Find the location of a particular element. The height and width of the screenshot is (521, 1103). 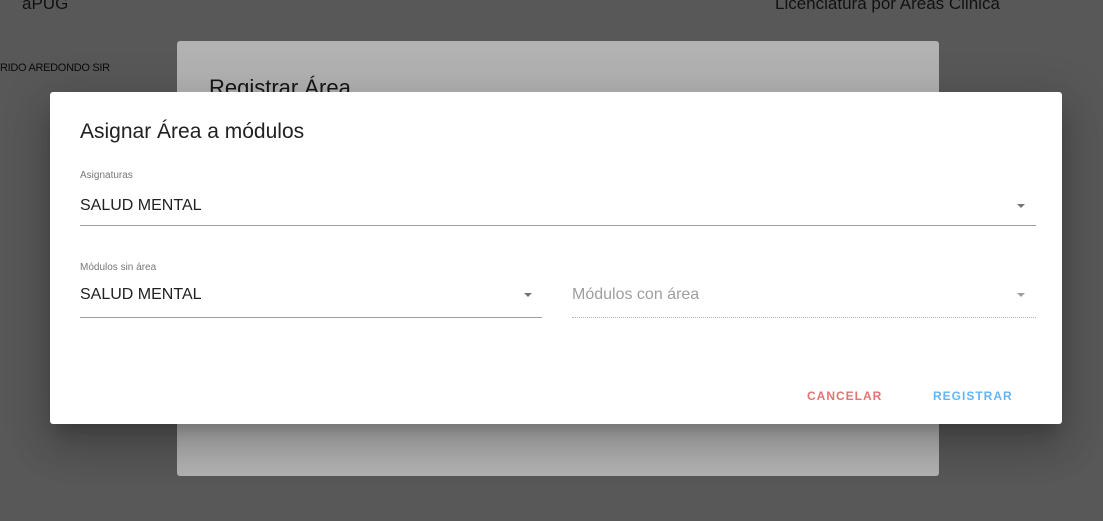

asignaturas-select: Asignaturas SALUD MENTAL is located at coordinates (558, 198).